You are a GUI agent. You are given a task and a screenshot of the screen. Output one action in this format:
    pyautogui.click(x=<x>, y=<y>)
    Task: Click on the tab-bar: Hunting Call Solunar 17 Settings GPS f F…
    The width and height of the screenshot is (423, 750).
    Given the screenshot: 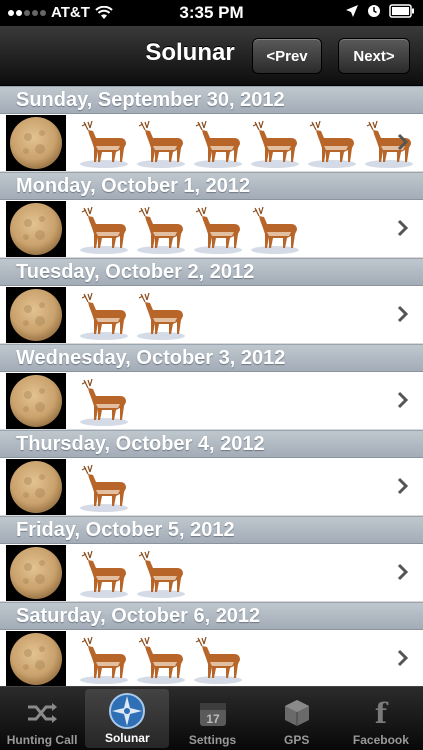 What is the action you would take?
    pyautogui.click(x=211, y=718)
    